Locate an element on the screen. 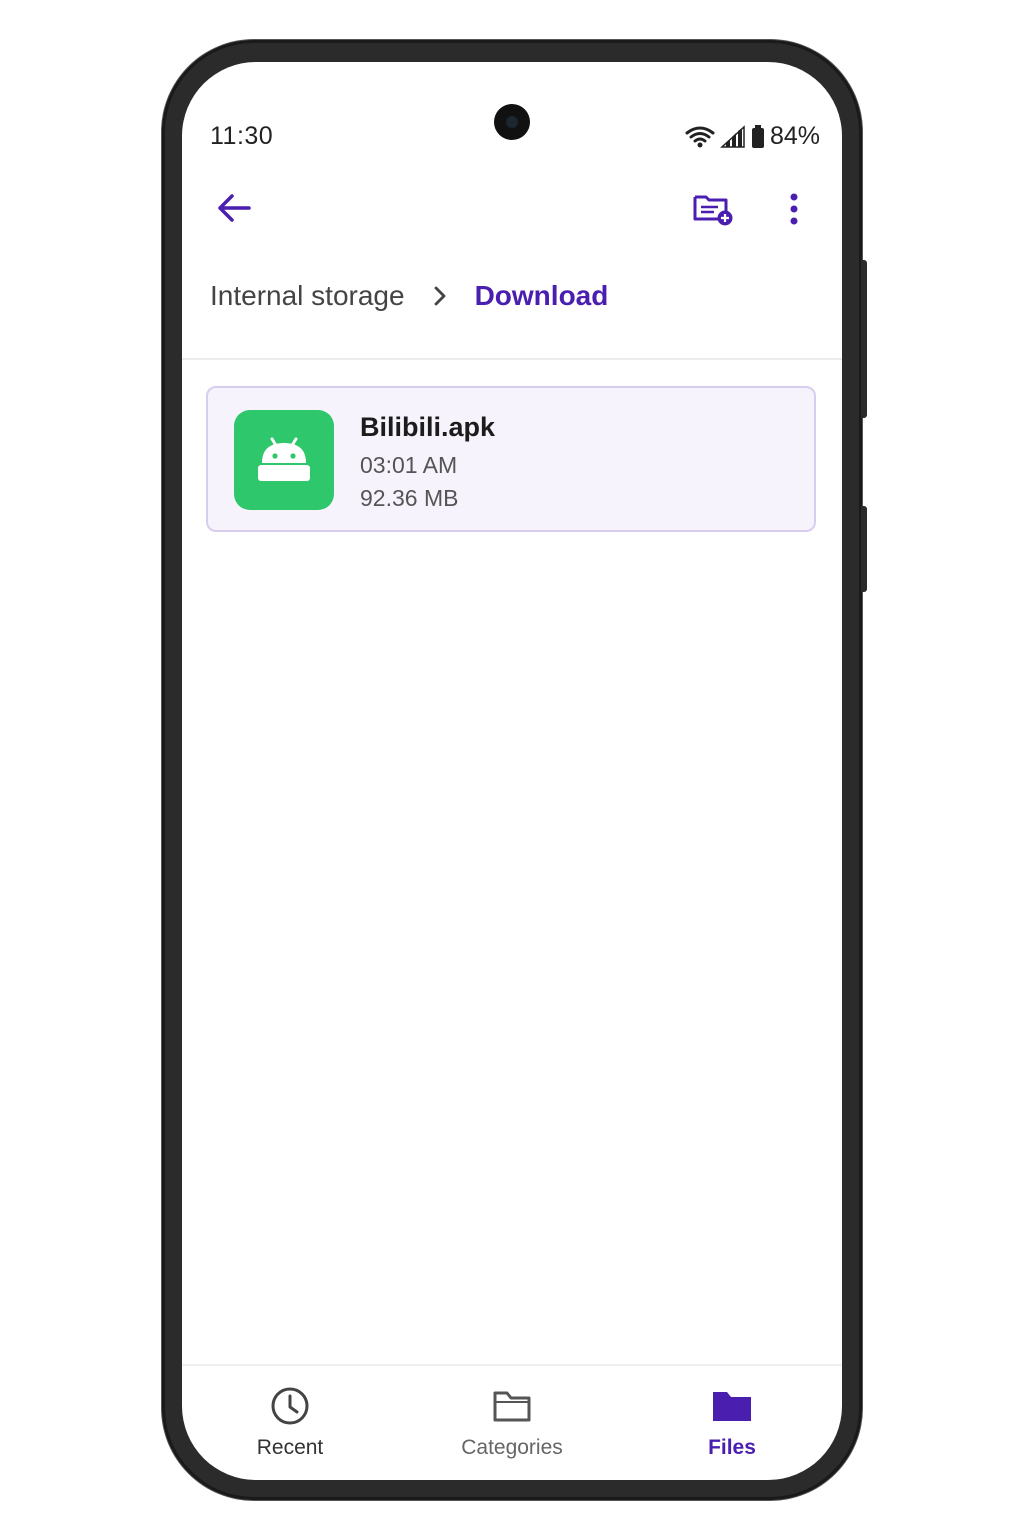 The width and height of the screenshot is (1024, 1536). file-item: Bilibili.apk 03:01 AM 92.36 MB is located at coordinates (511, 459).